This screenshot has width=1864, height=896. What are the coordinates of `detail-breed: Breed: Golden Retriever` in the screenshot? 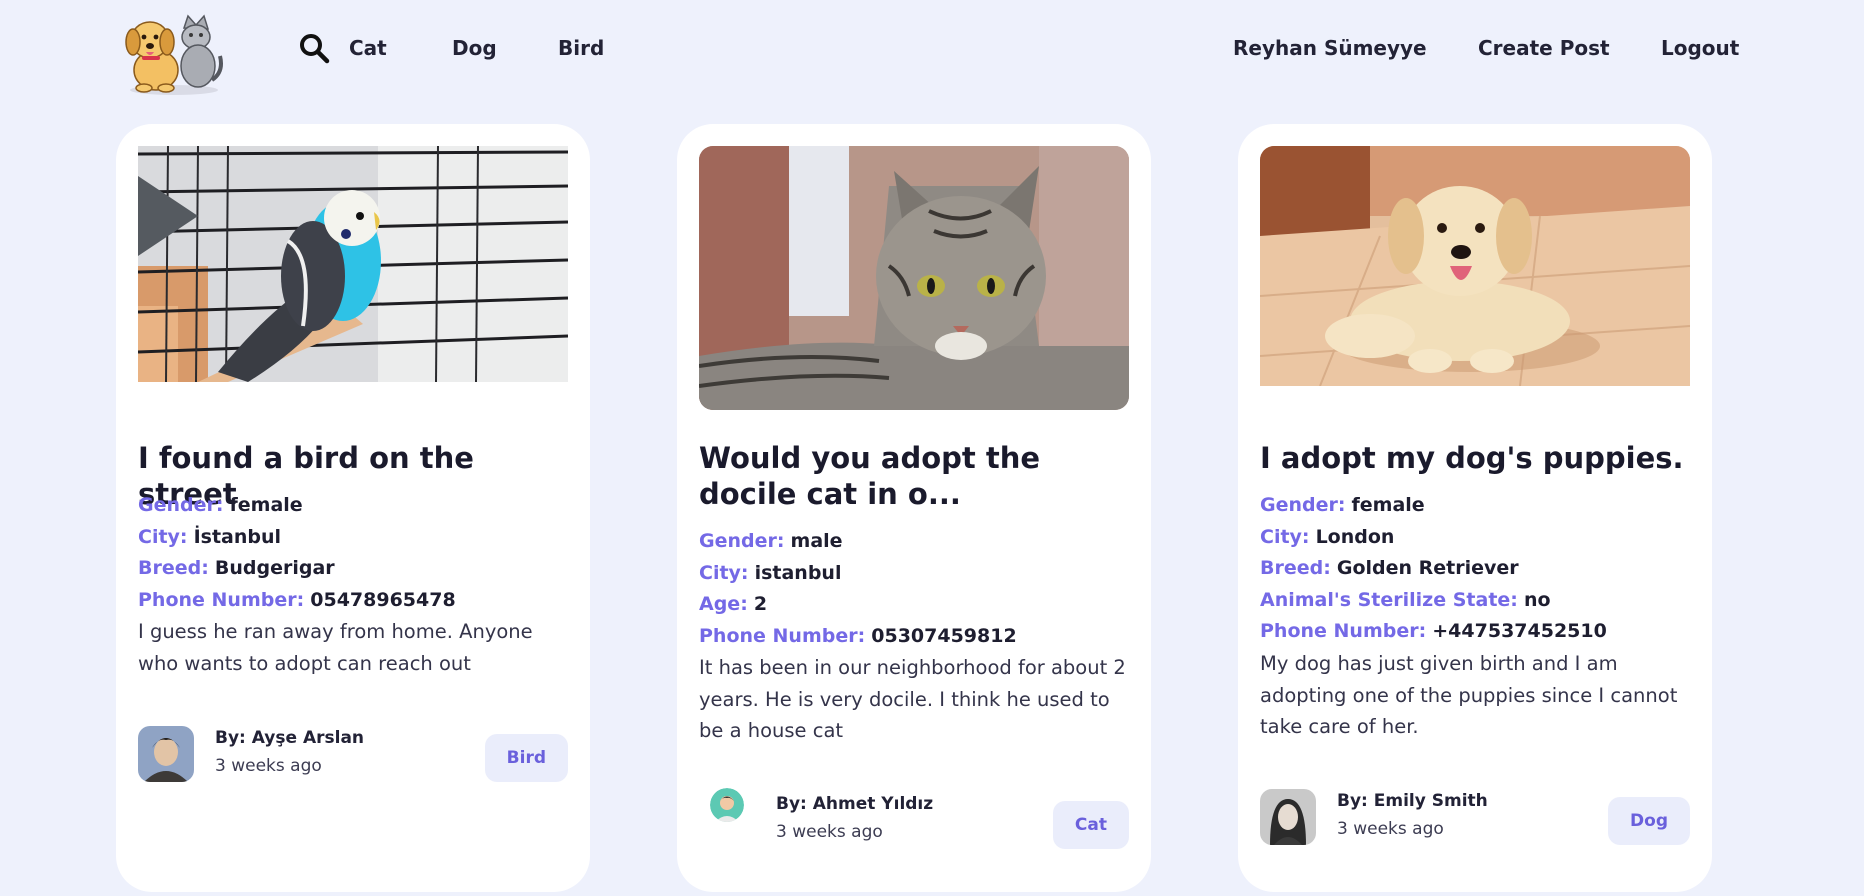 It's located at (1480, 569).